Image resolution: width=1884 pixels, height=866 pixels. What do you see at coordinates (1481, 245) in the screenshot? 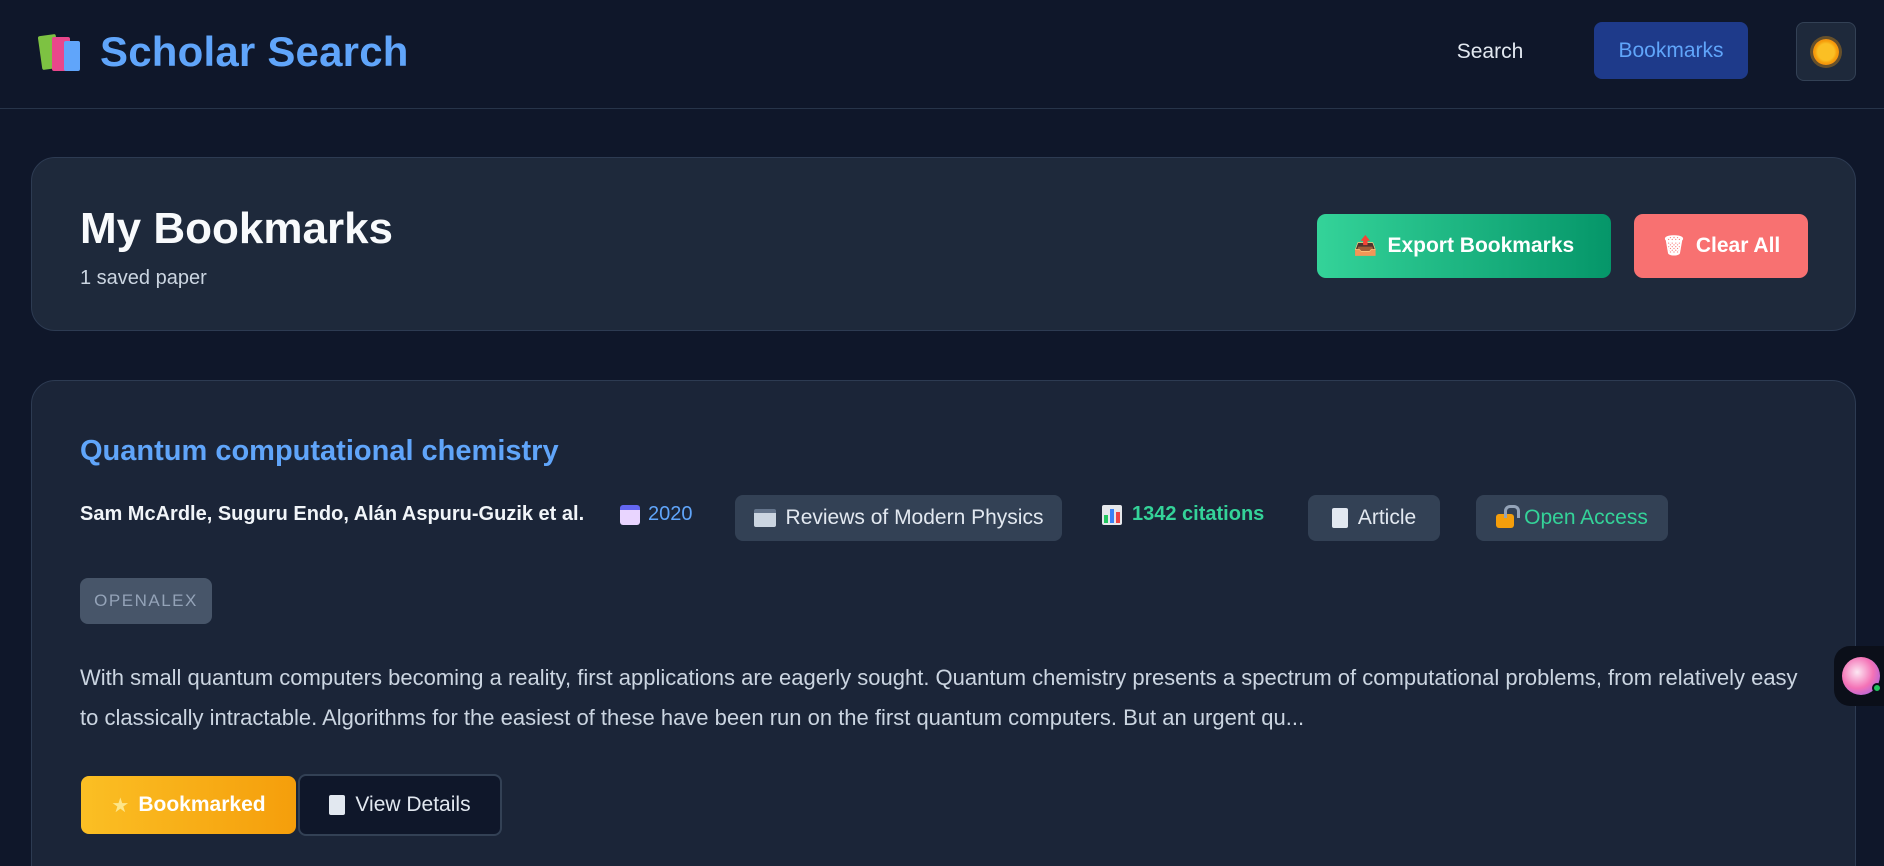
I see `export-bookmarks-label: Export Bookmarks` at bounding box center [1481, 245].